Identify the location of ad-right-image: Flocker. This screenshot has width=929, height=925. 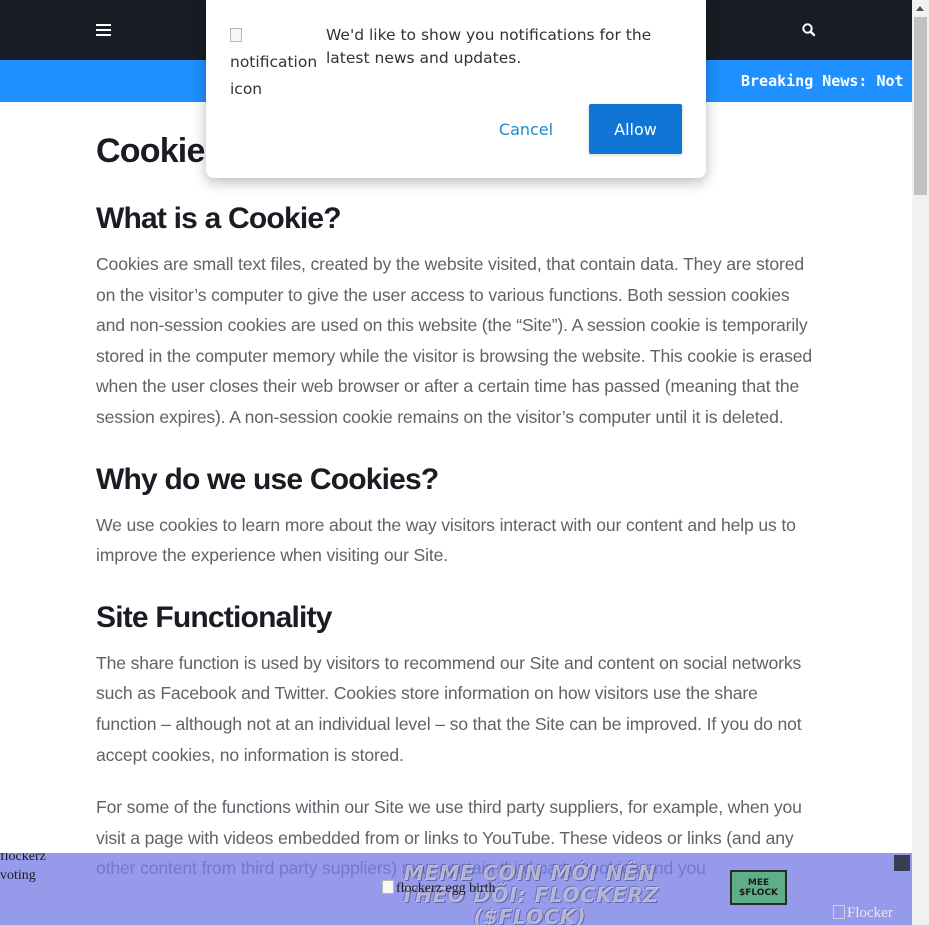
(863, 913).